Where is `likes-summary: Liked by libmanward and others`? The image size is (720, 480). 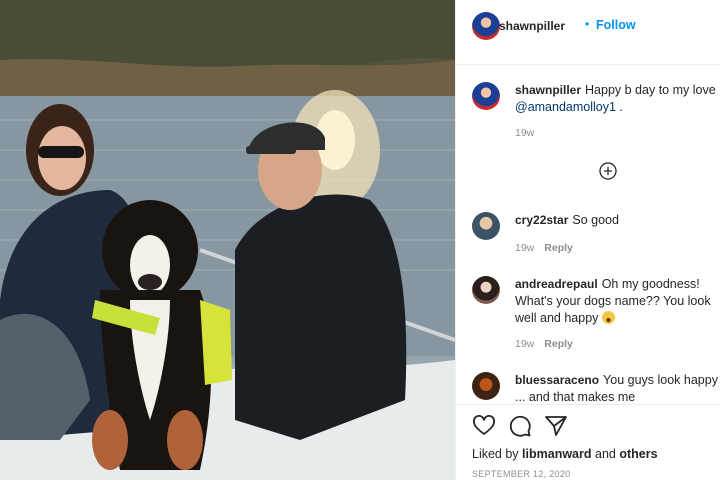 likes-summary: Liked by libmanward and others is located at coordinates (565, 454).